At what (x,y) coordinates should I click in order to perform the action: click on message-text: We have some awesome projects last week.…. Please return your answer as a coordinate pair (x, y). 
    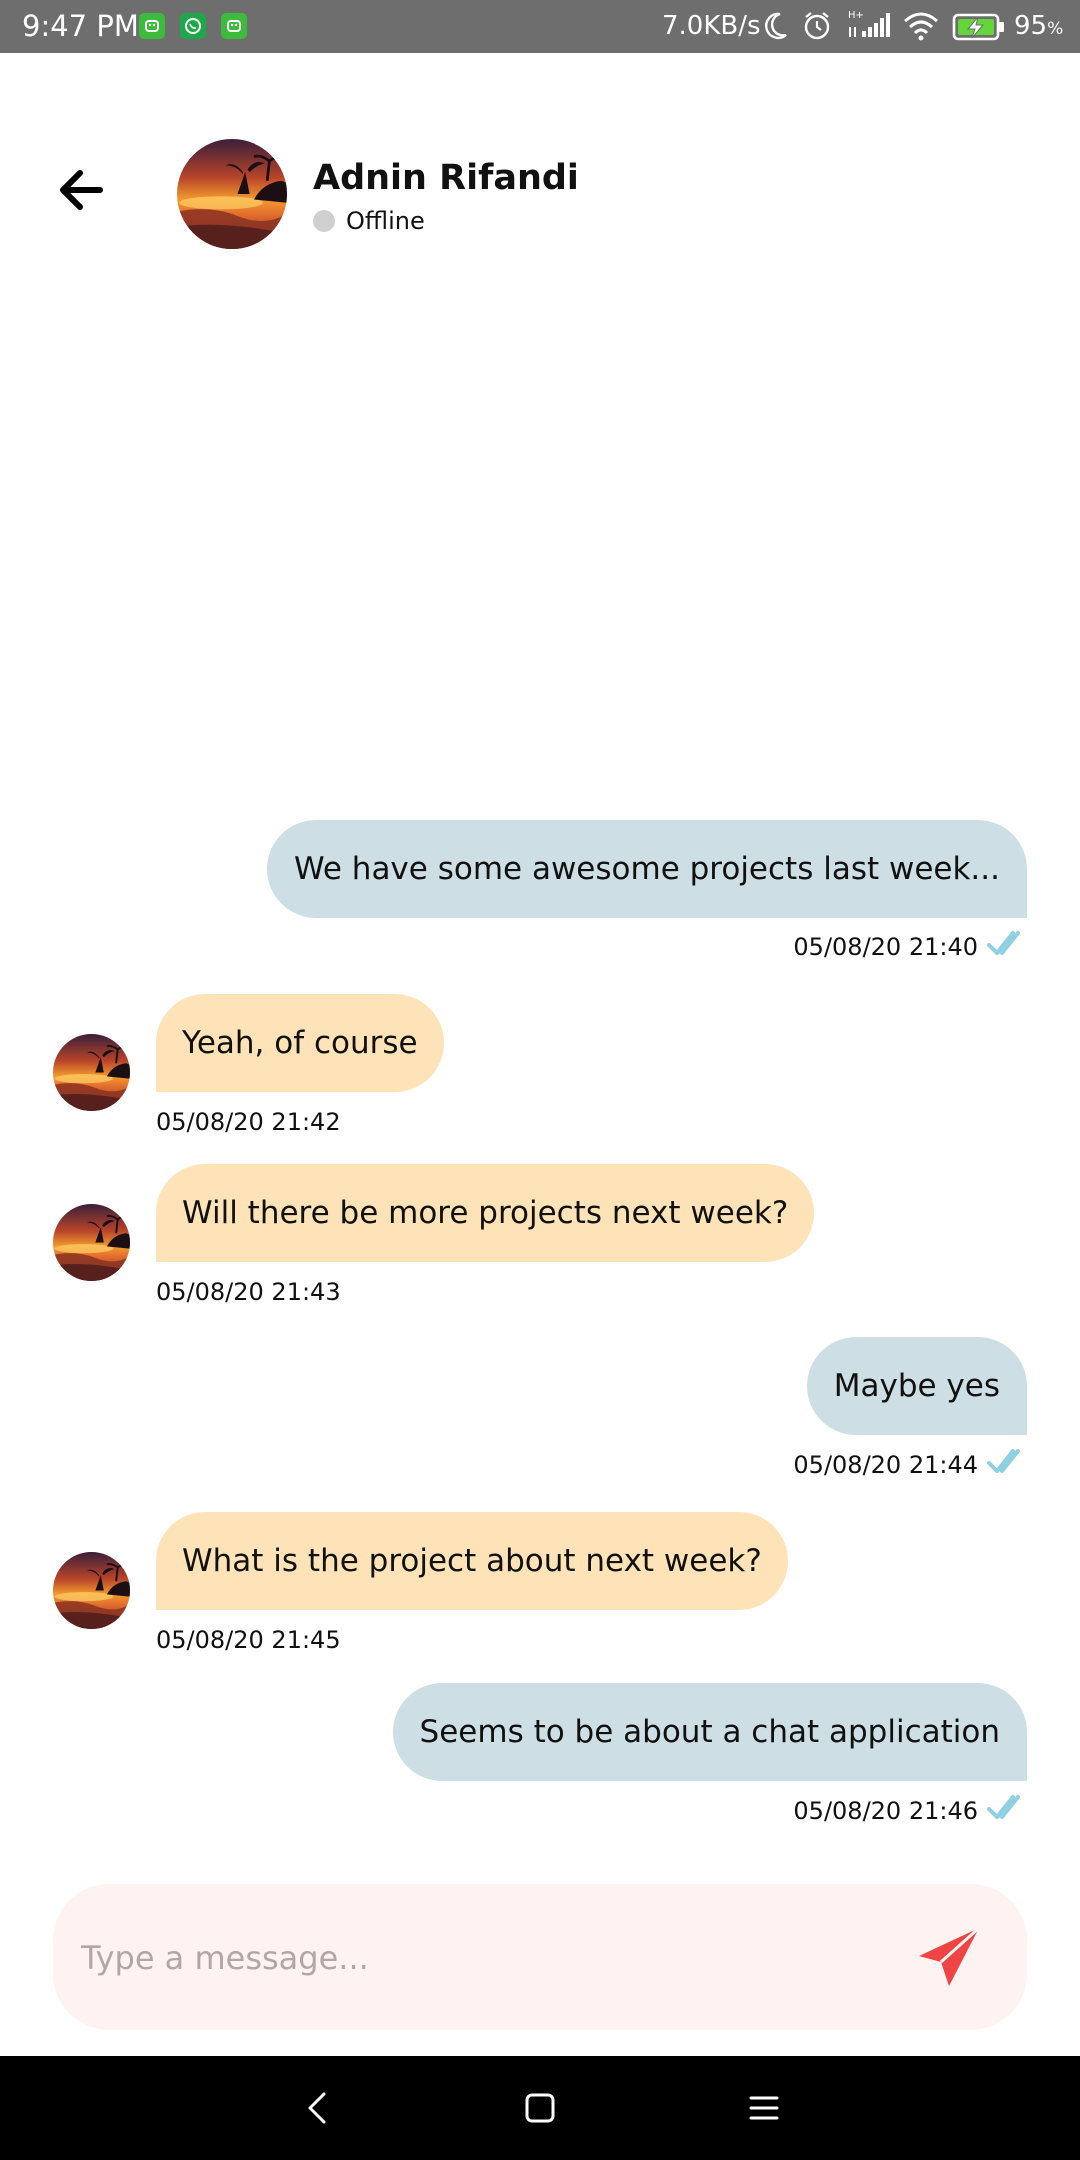
    Looking at the image, I should click on (647, 869).